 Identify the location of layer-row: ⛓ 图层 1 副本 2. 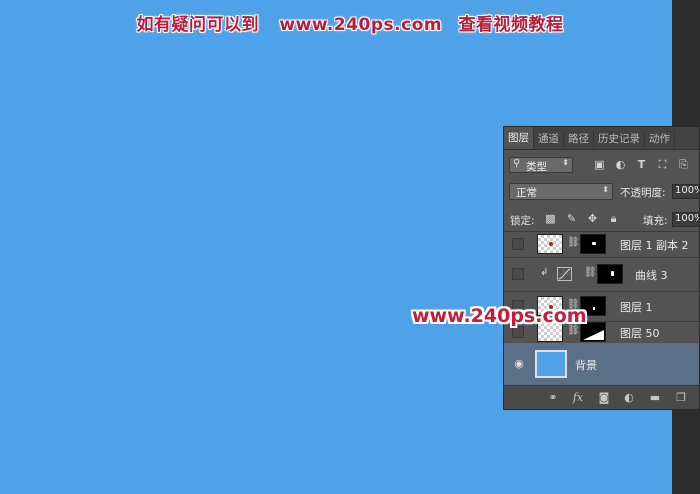
(601, 244).